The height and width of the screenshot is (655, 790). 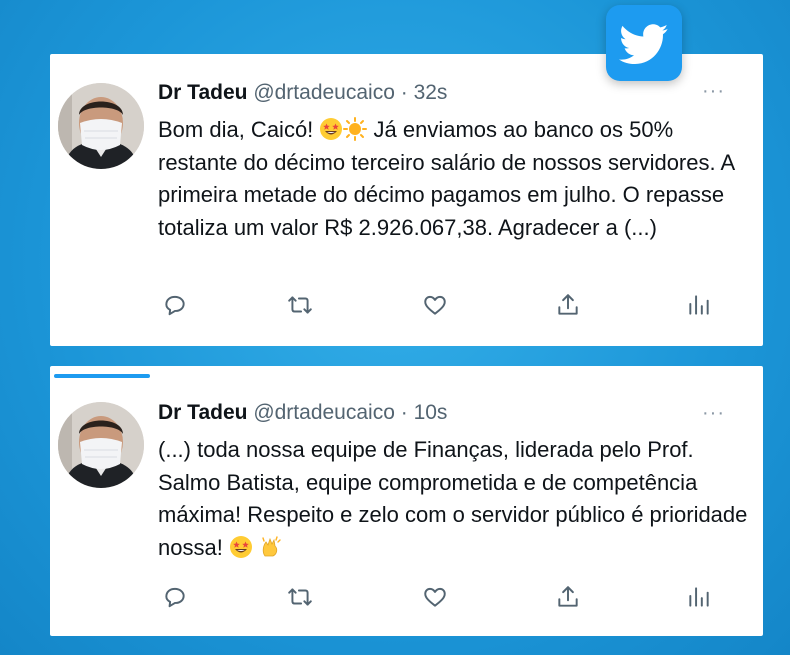 I want to click on timestamp: 10s, so click(x=431, y=412).